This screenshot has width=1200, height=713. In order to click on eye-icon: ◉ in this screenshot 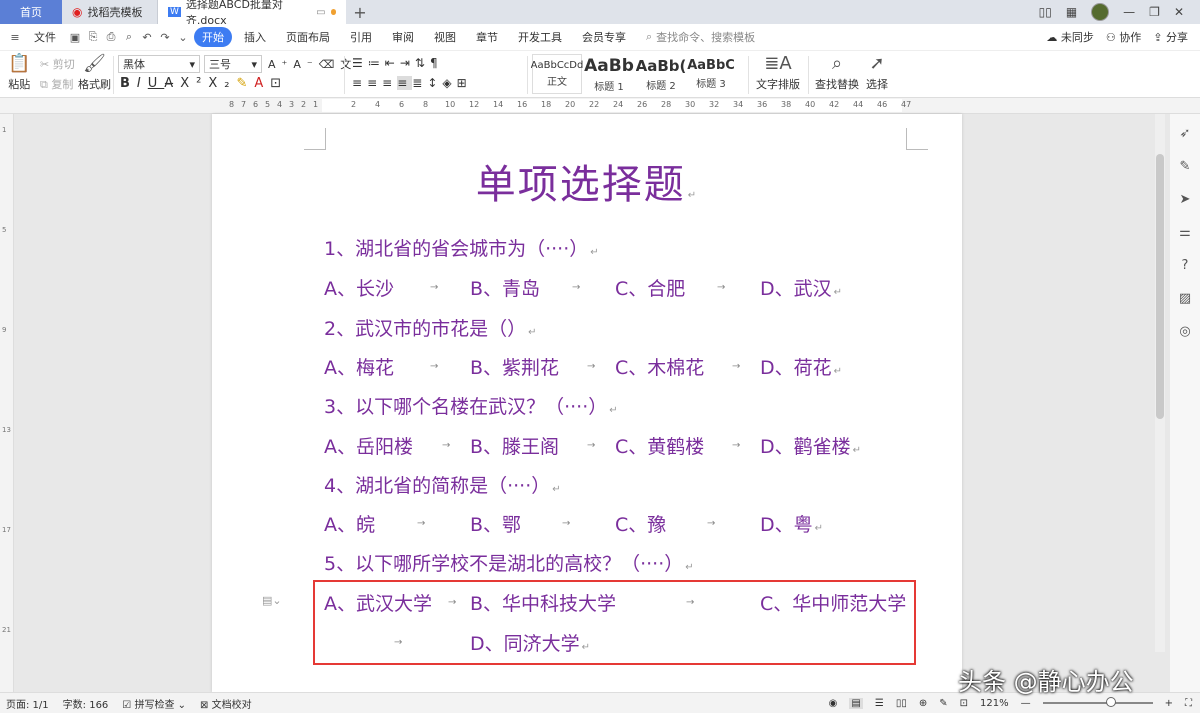, I will do `click(833, 703)`.